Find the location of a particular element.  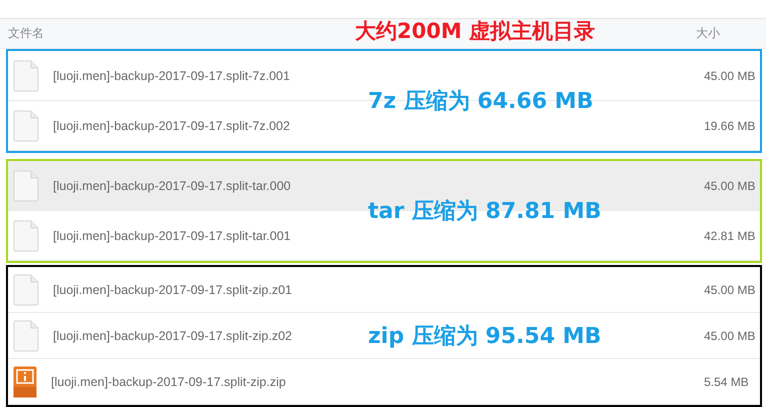

file-name: [luoji.men]-backup-2017-09-17.split-zip.z02 is located at coordinates (172, 335).